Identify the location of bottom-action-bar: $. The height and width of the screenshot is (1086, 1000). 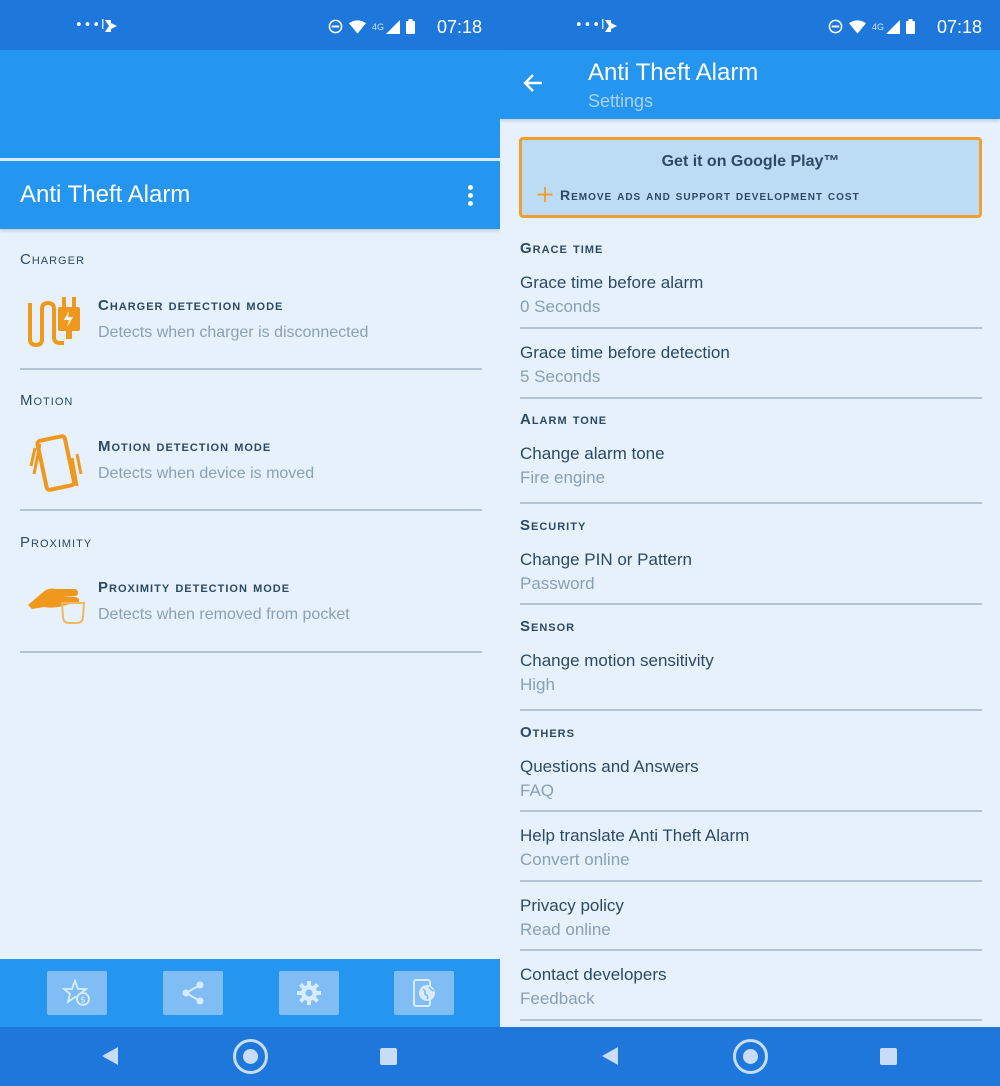
(250, 993).